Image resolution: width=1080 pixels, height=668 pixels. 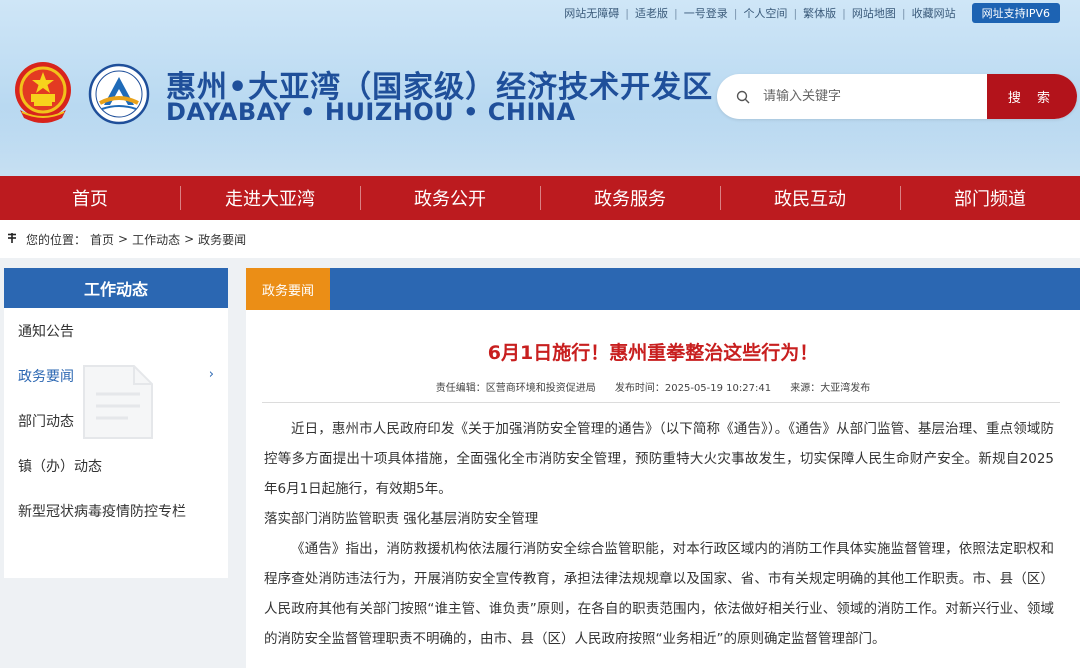 What do you see at coordinates (288, 289) in the screenshot?
I see `tab-gov-news: 政务要闻` at bounding box center [288, 289].